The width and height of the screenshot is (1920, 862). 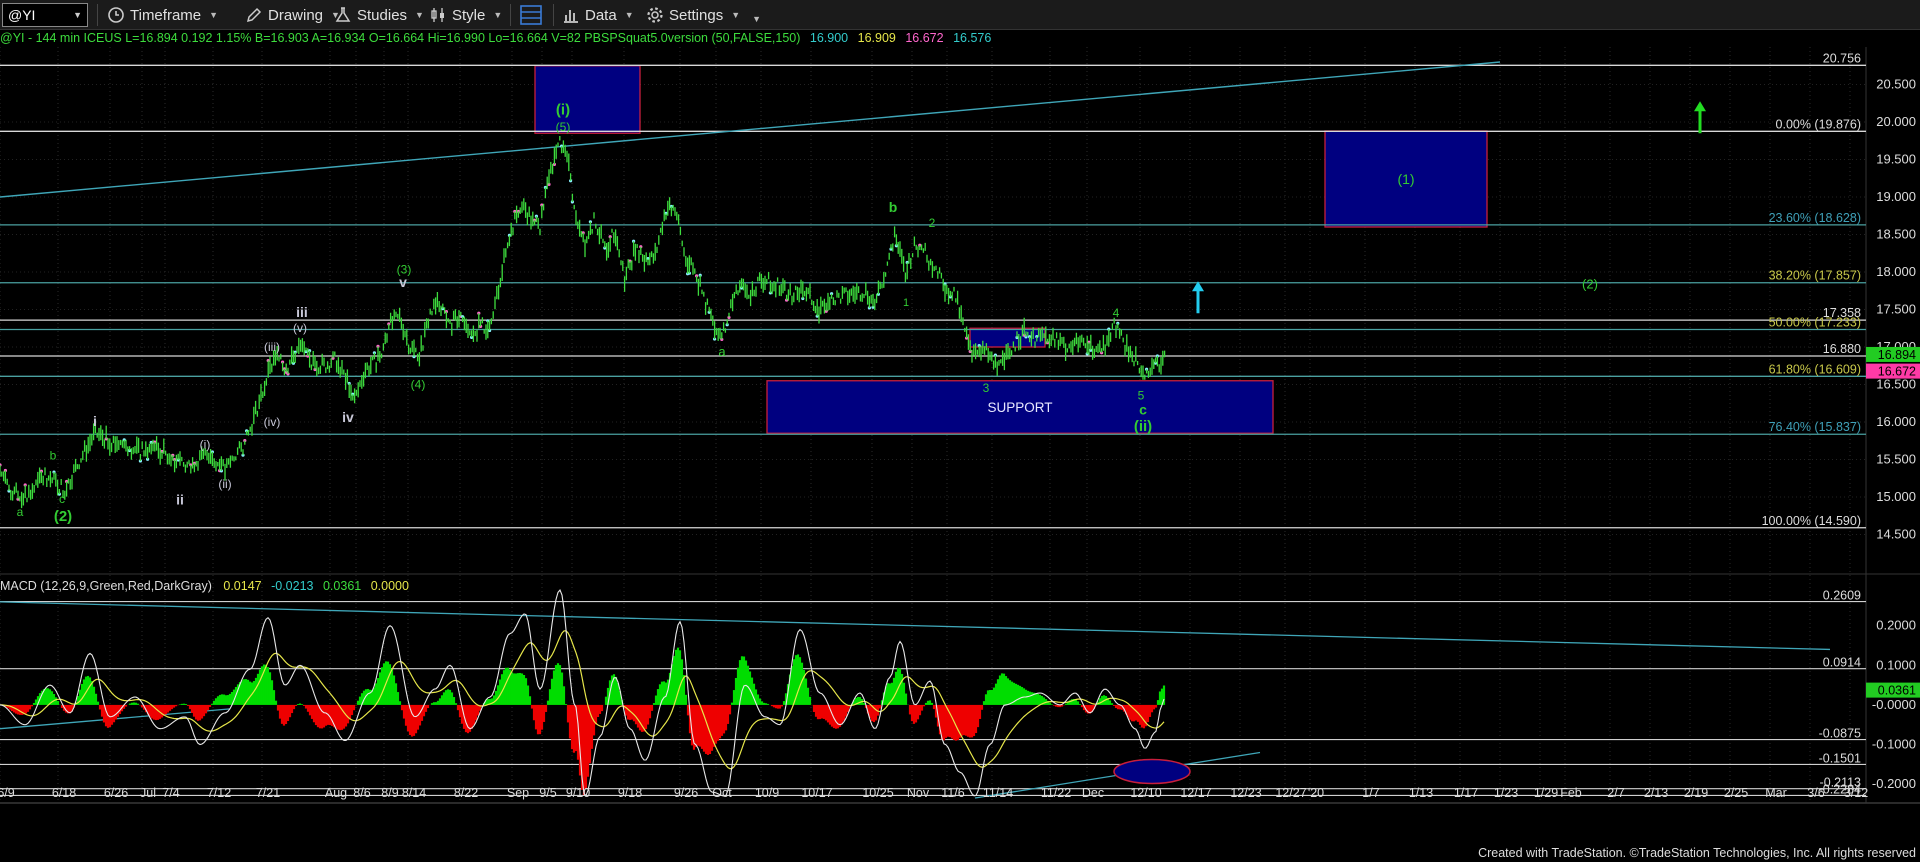 I want to click on wave-label: 3, so click(x=986, y=388).